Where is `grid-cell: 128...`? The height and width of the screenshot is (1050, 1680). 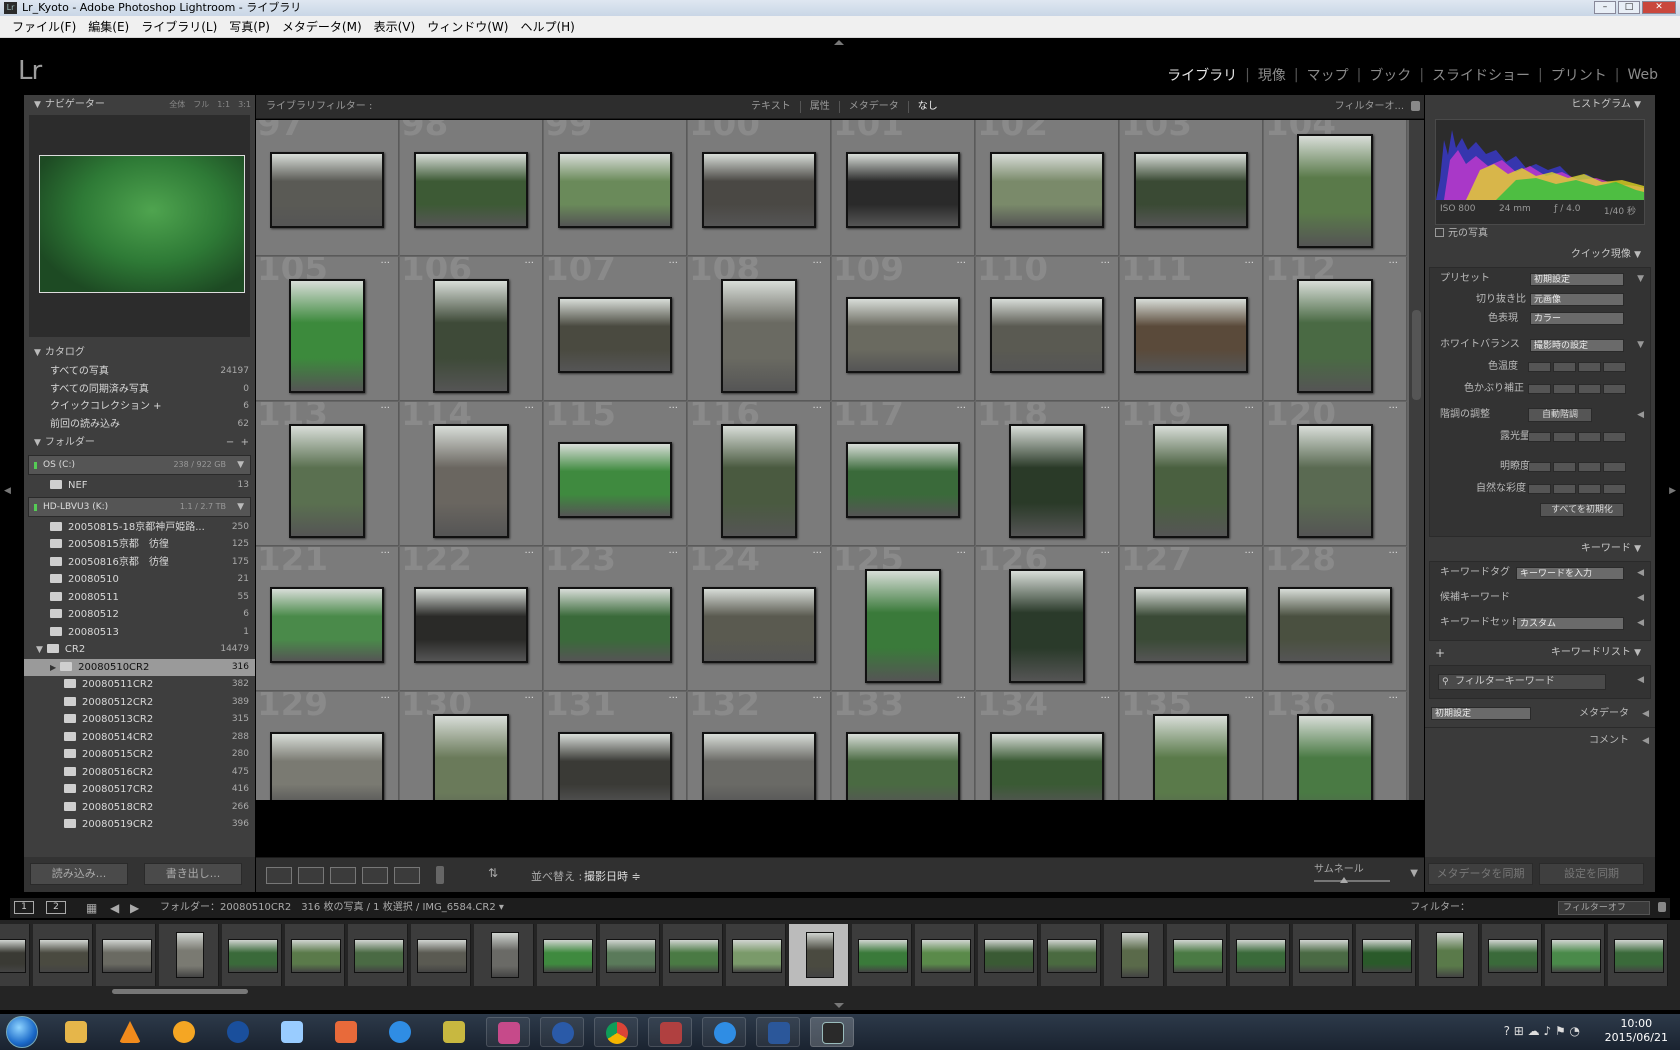 grid-cell: 128... is located at coordinates (1335, 619).